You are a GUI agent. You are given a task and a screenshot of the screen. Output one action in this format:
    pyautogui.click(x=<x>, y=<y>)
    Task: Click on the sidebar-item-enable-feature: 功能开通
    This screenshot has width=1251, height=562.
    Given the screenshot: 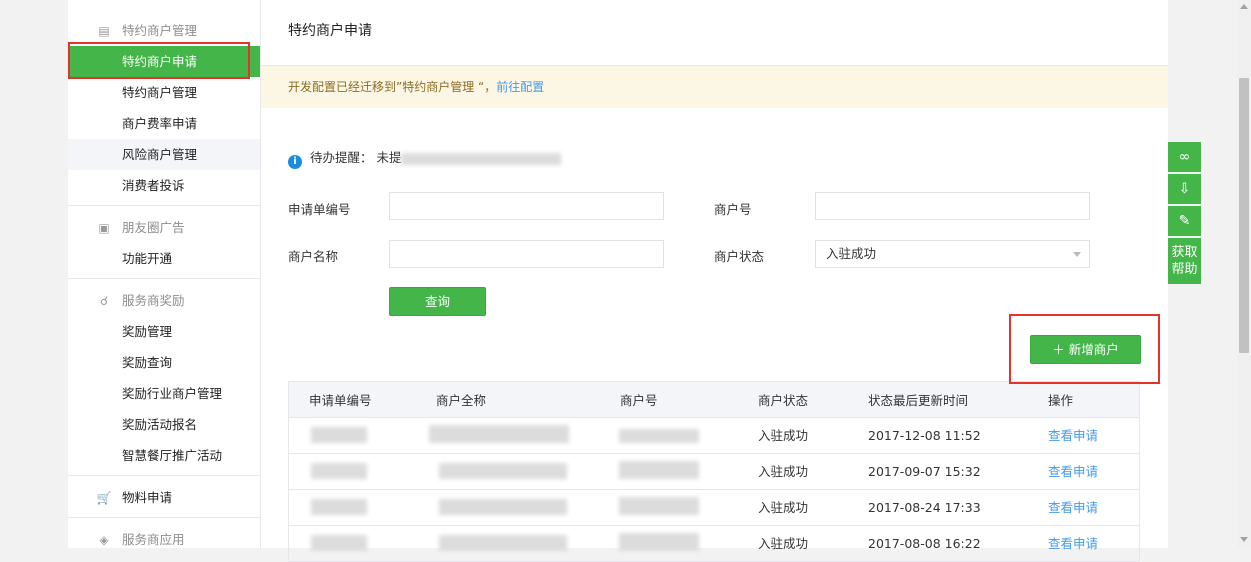 What is the action you would take?
    pyautogui.click(x=164, y=258)
    